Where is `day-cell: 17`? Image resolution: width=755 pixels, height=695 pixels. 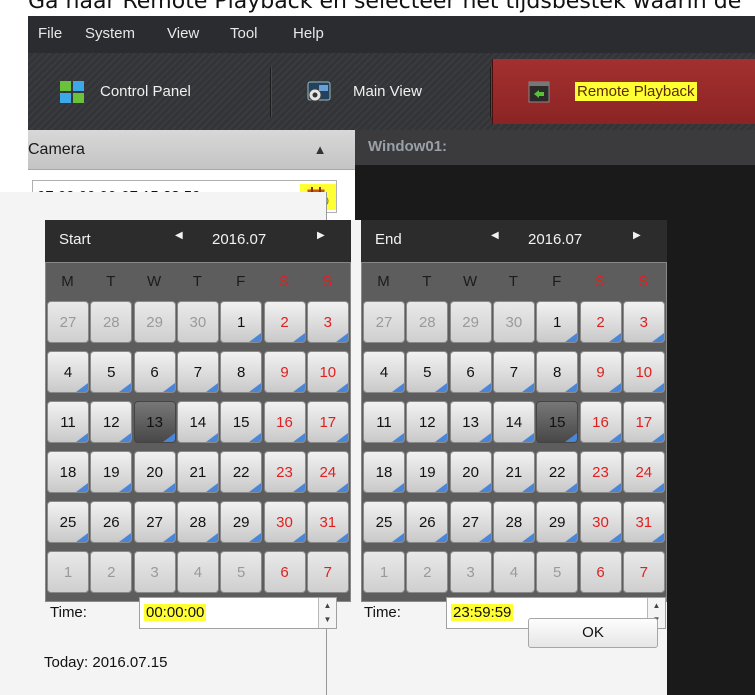 day-cell: 17 is located at coordinates (327, 422).